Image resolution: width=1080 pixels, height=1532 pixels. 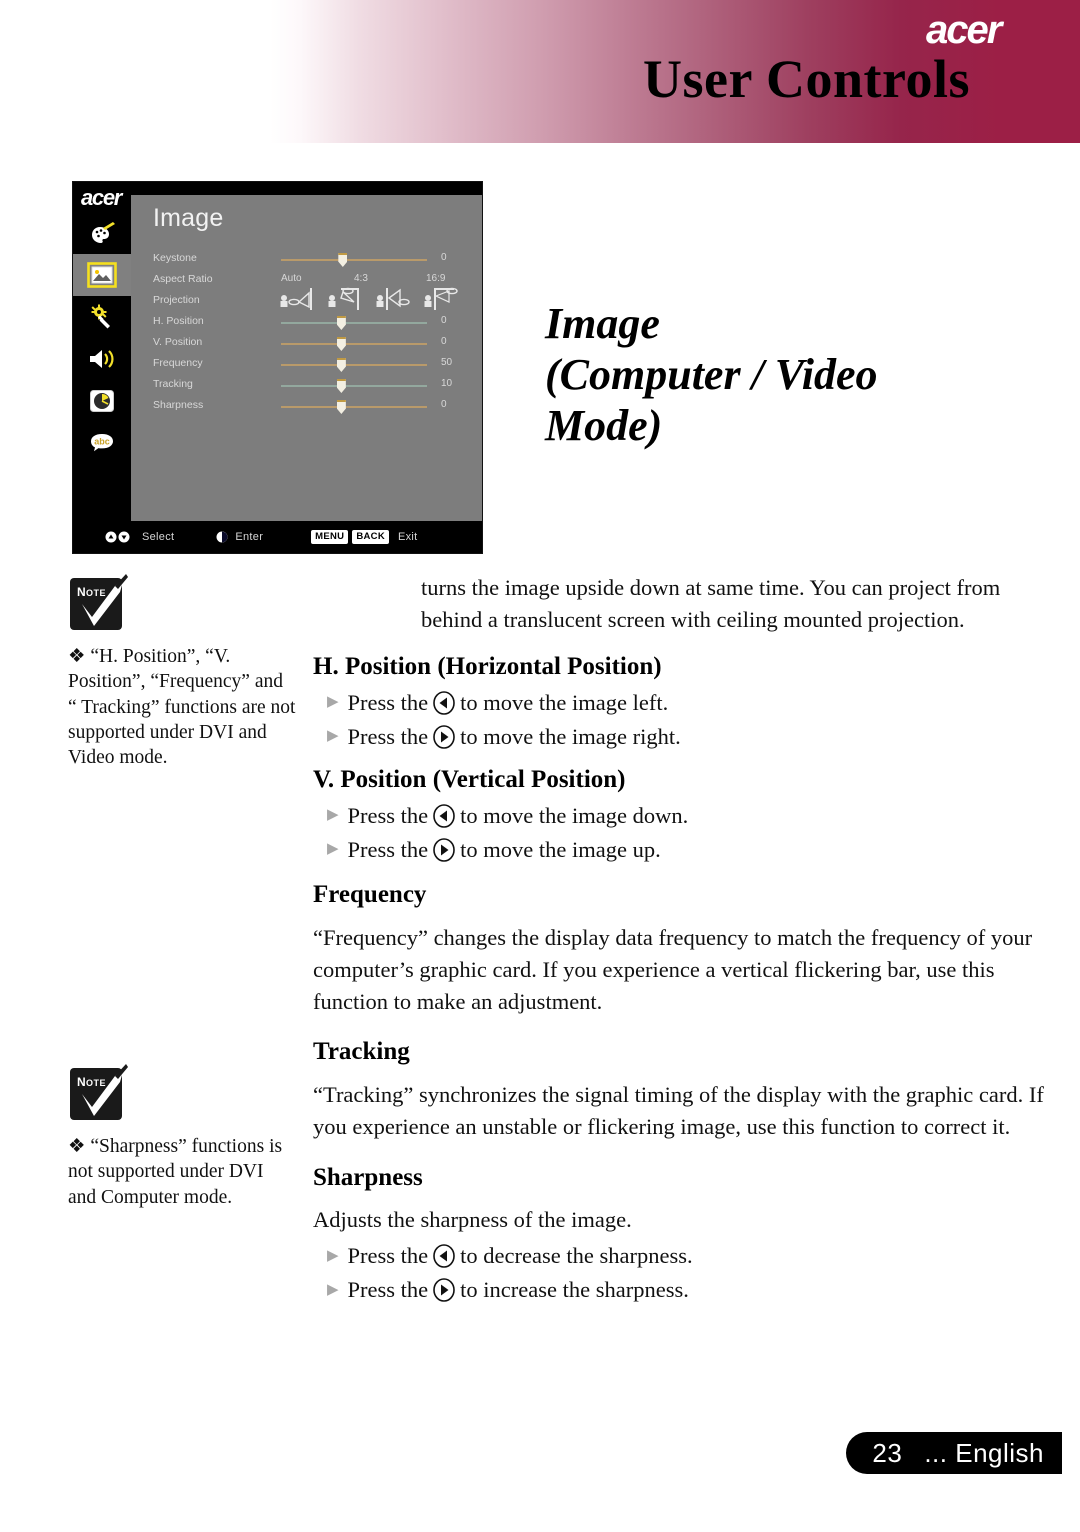 I want to click on osd-row-projection: Projection, so click(x=310, y=299).